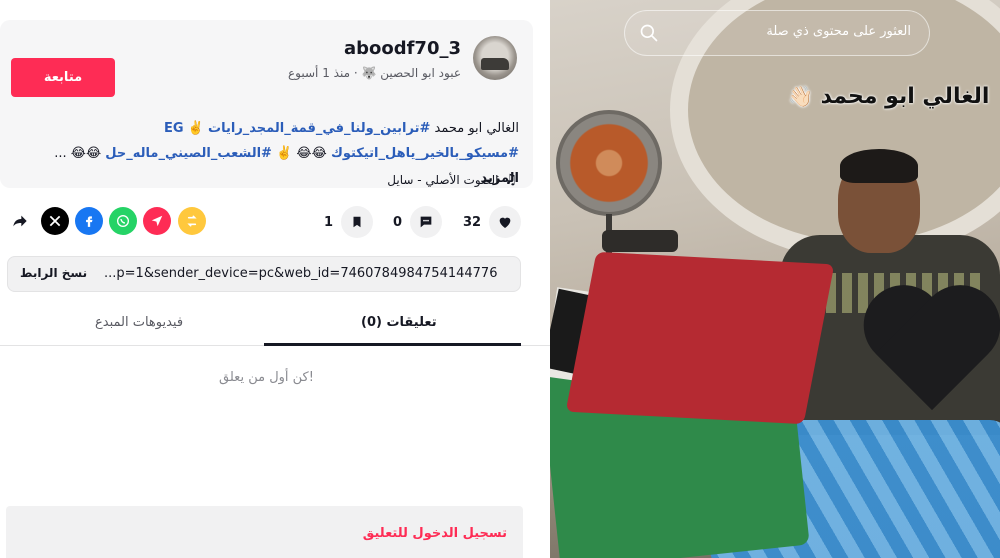 Image resolution: width=1000 pixels, height=558 pixels. I want to click on active-tab-indicator, so click(392, 344).